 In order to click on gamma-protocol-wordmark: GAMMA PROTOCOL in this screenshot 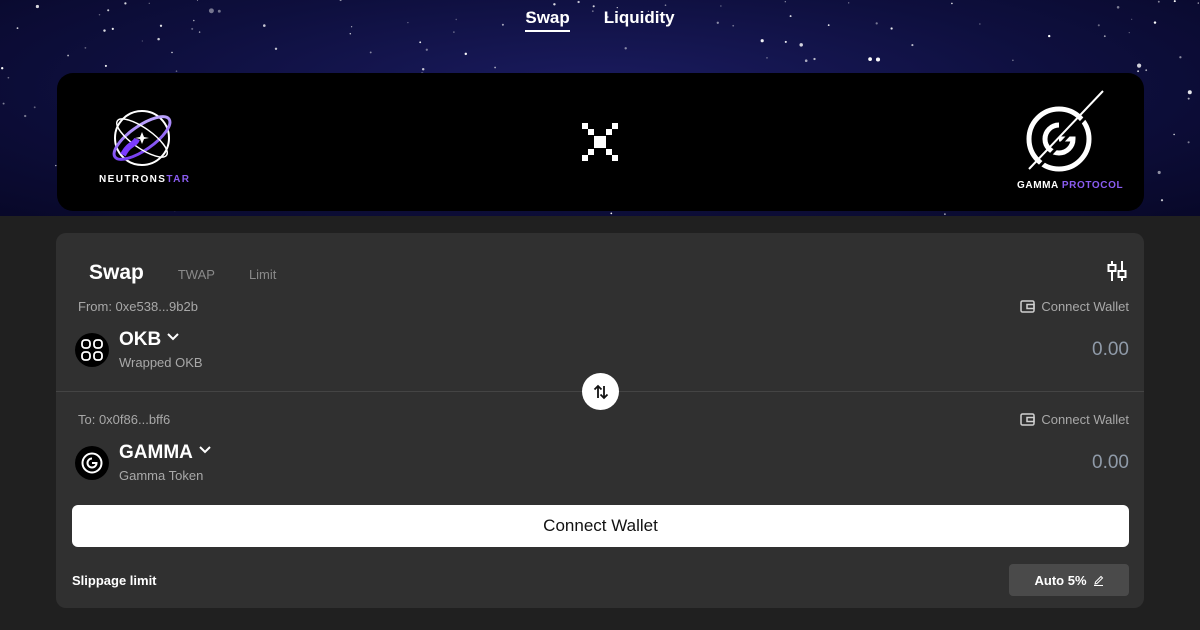, I will do `click(1070, 185)`.